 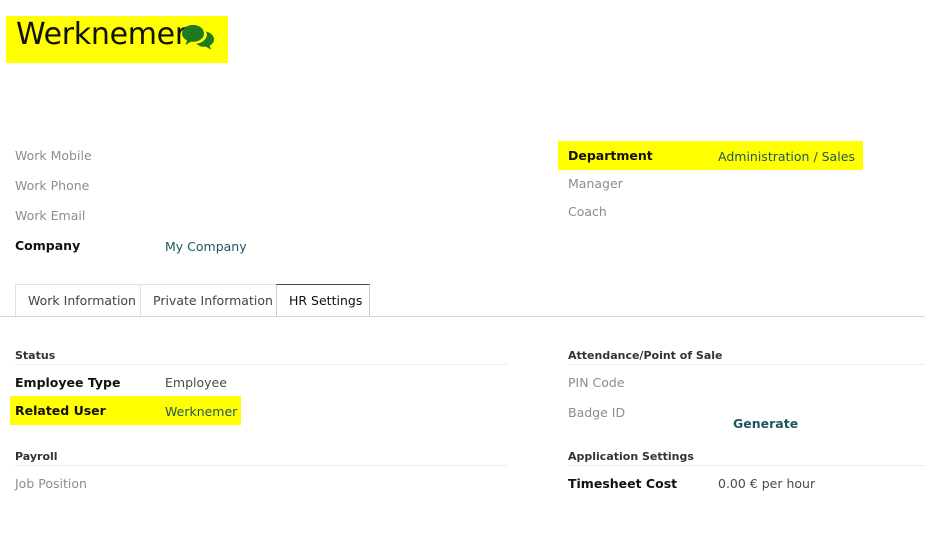 I want to click on payroll-section-title: Payroll, so click(x=36, y=456).